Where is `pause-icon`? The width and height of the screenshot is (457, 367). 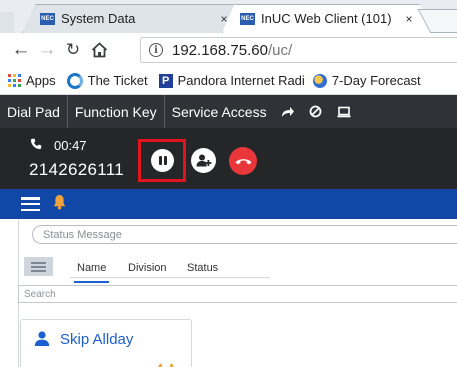
pause-icon is located at coordinates (162, 160).